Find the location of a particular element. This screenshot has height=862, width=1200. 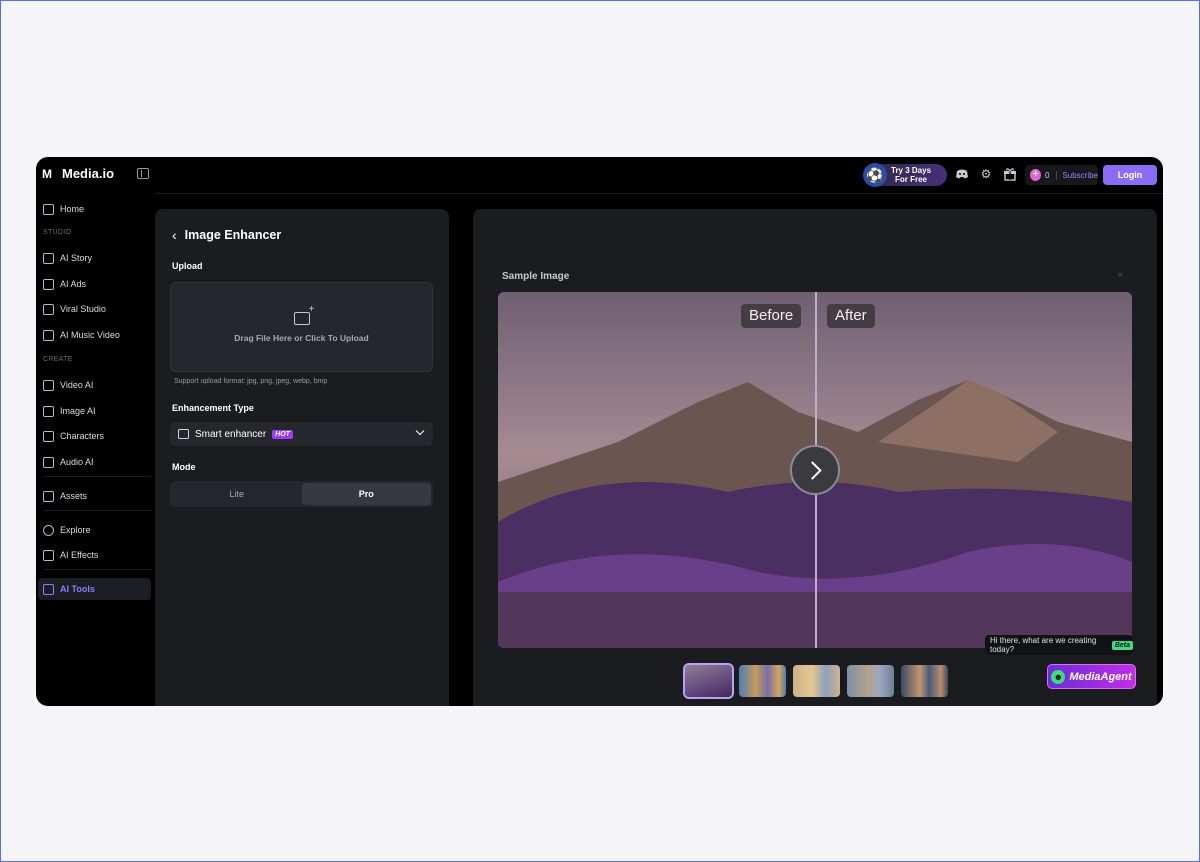

sidebar-toggle-icon is located at coordinates (143, 173).